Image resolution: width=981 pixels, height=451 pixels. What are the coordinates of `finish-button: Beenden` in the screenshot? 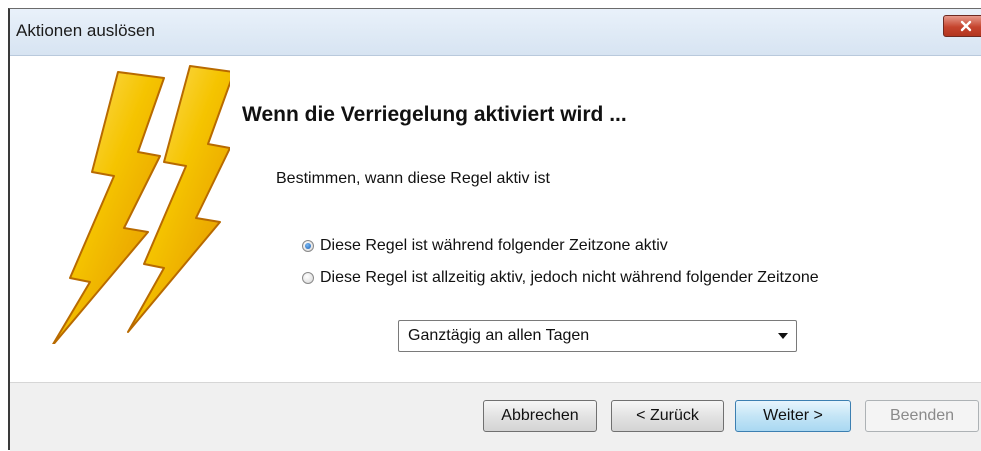 It's located at (922, 416).